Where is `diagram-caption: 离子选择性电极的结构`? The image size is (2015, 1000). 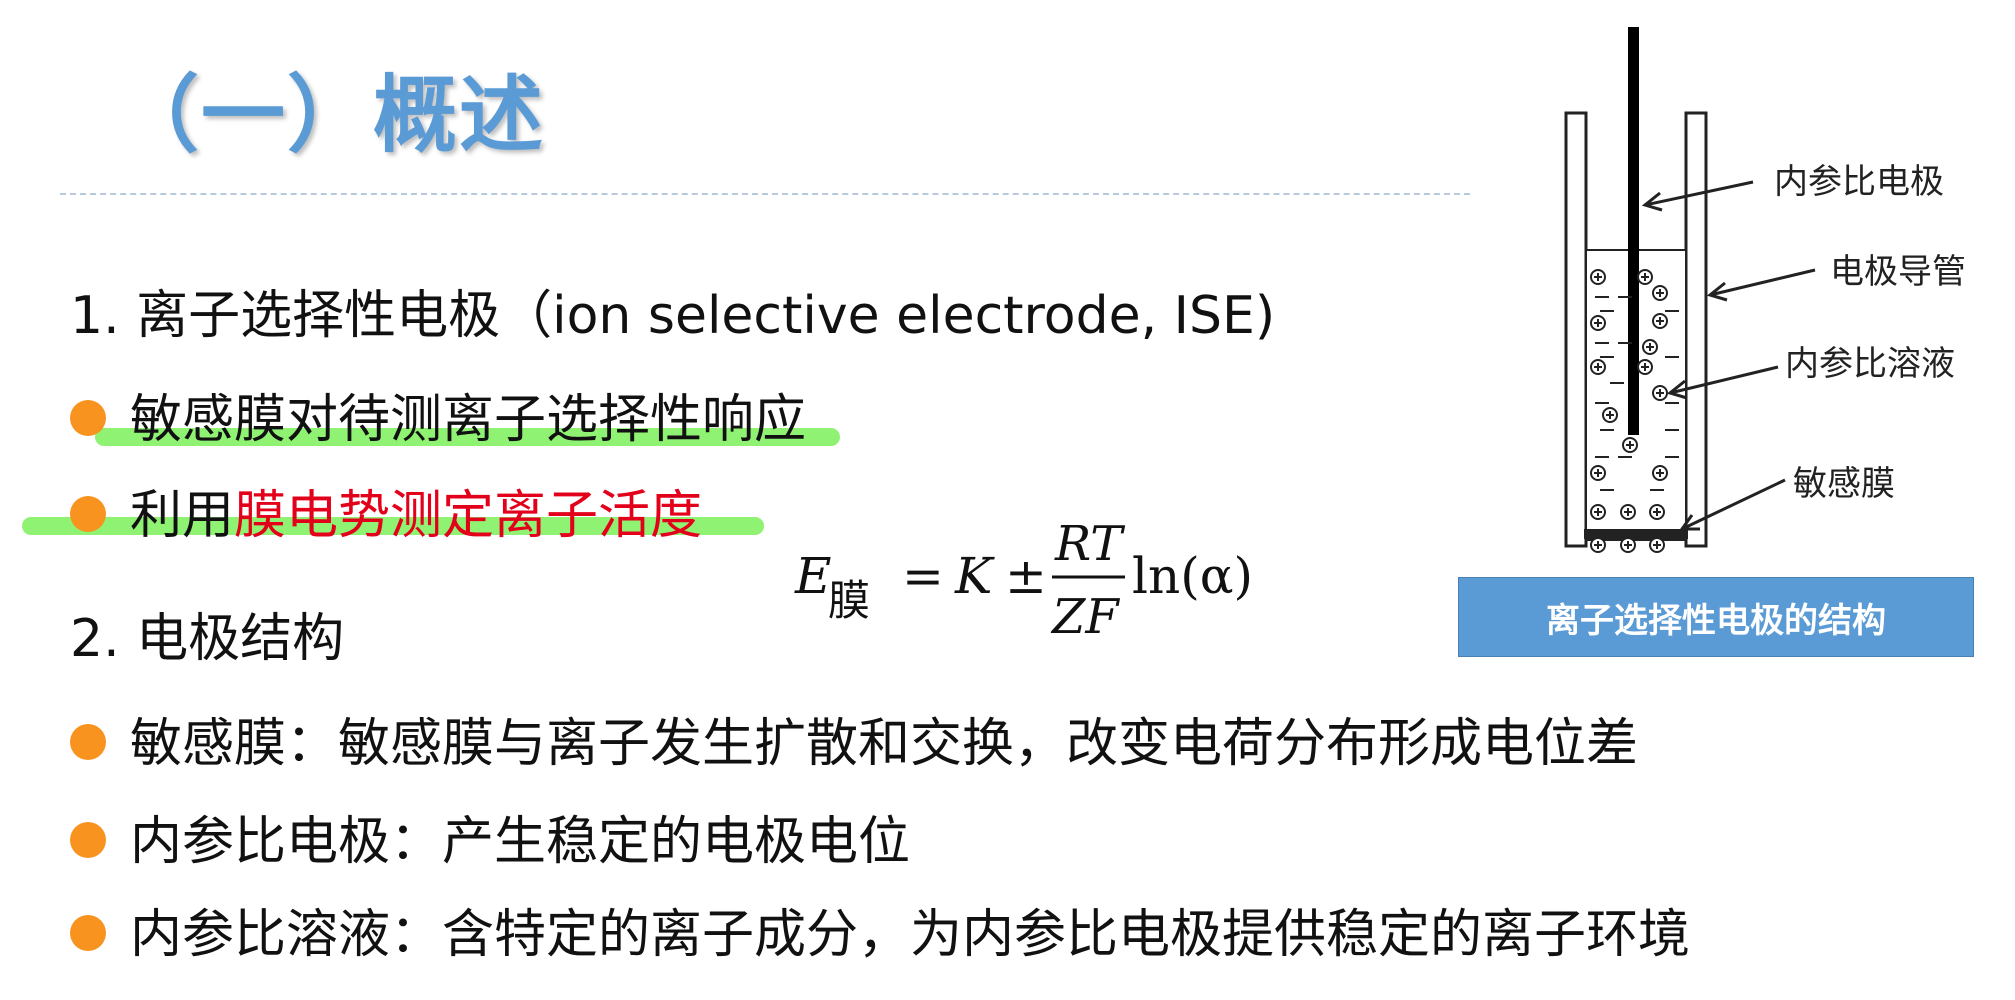 diagram-caption: 离子选择性电极的结构 is located at coordinates (1716, 620).